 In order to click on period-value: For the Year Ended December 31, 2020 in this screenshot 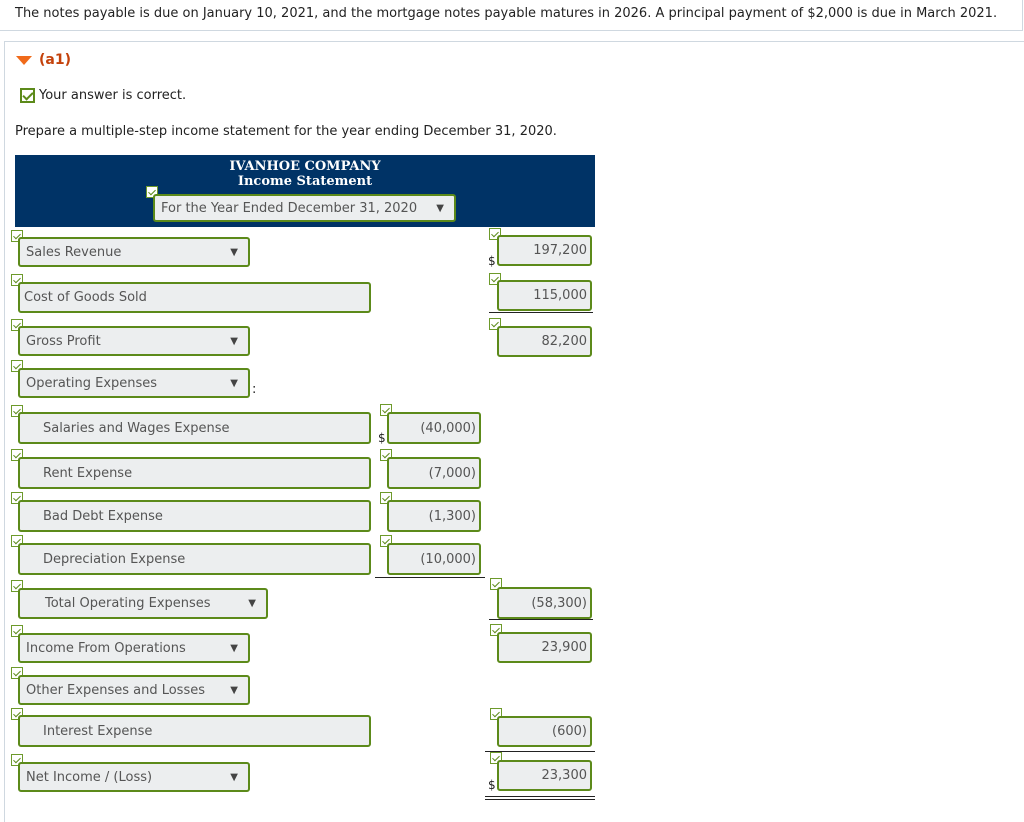, I will do `click(289, 208)`.